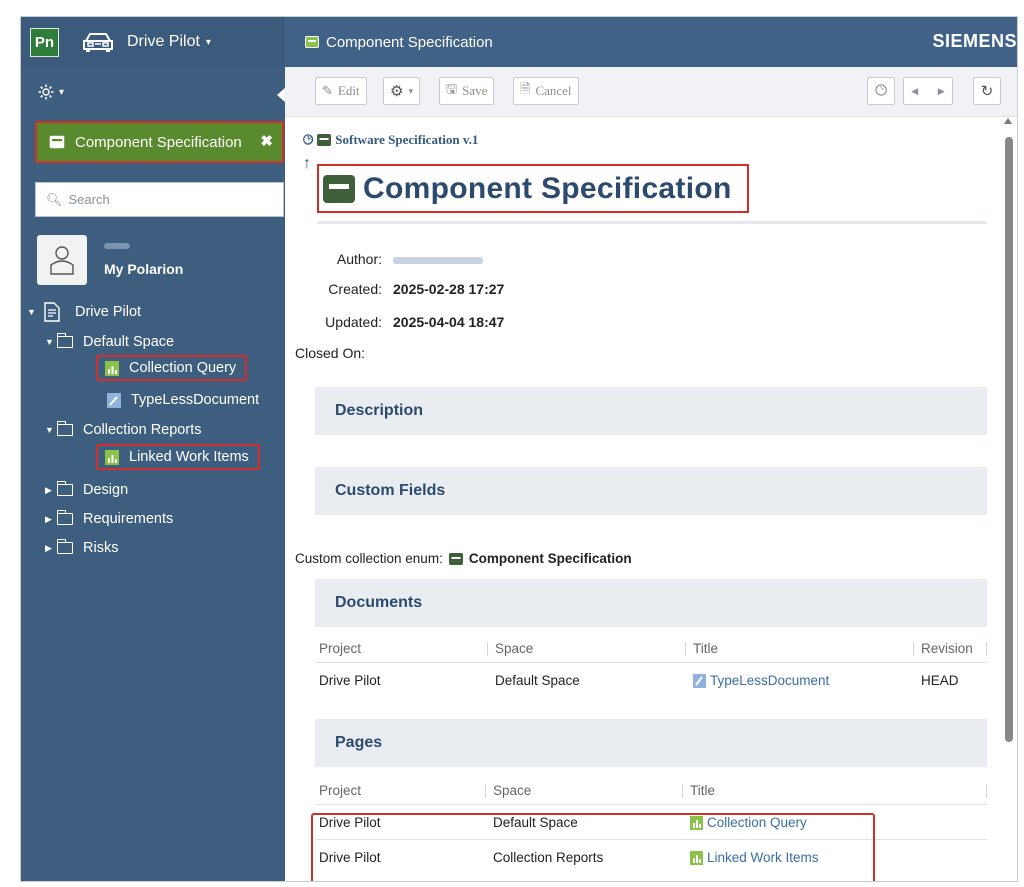  I want to click on project-switcher: Drive Pilot, so click(163, 42).